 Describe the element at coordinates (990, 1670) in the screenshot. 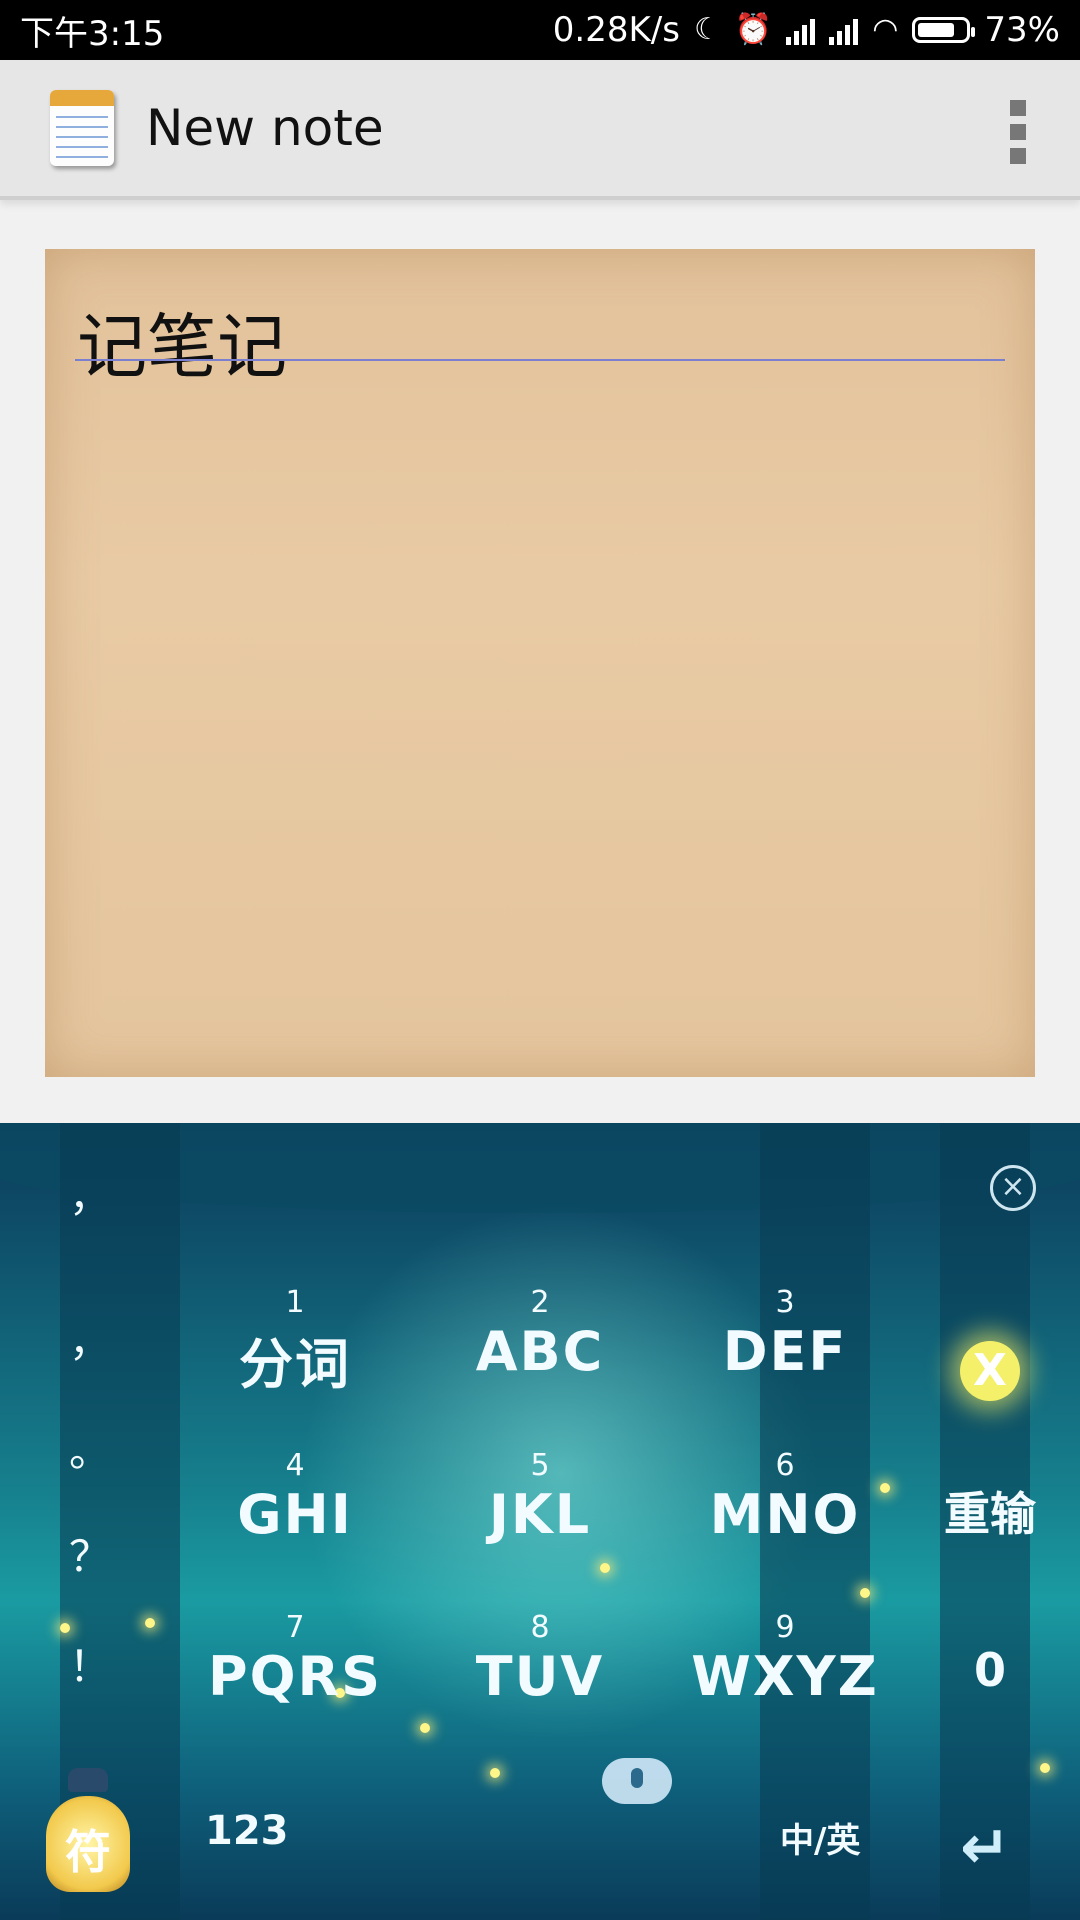

I see `zero-key: 0` at that location.